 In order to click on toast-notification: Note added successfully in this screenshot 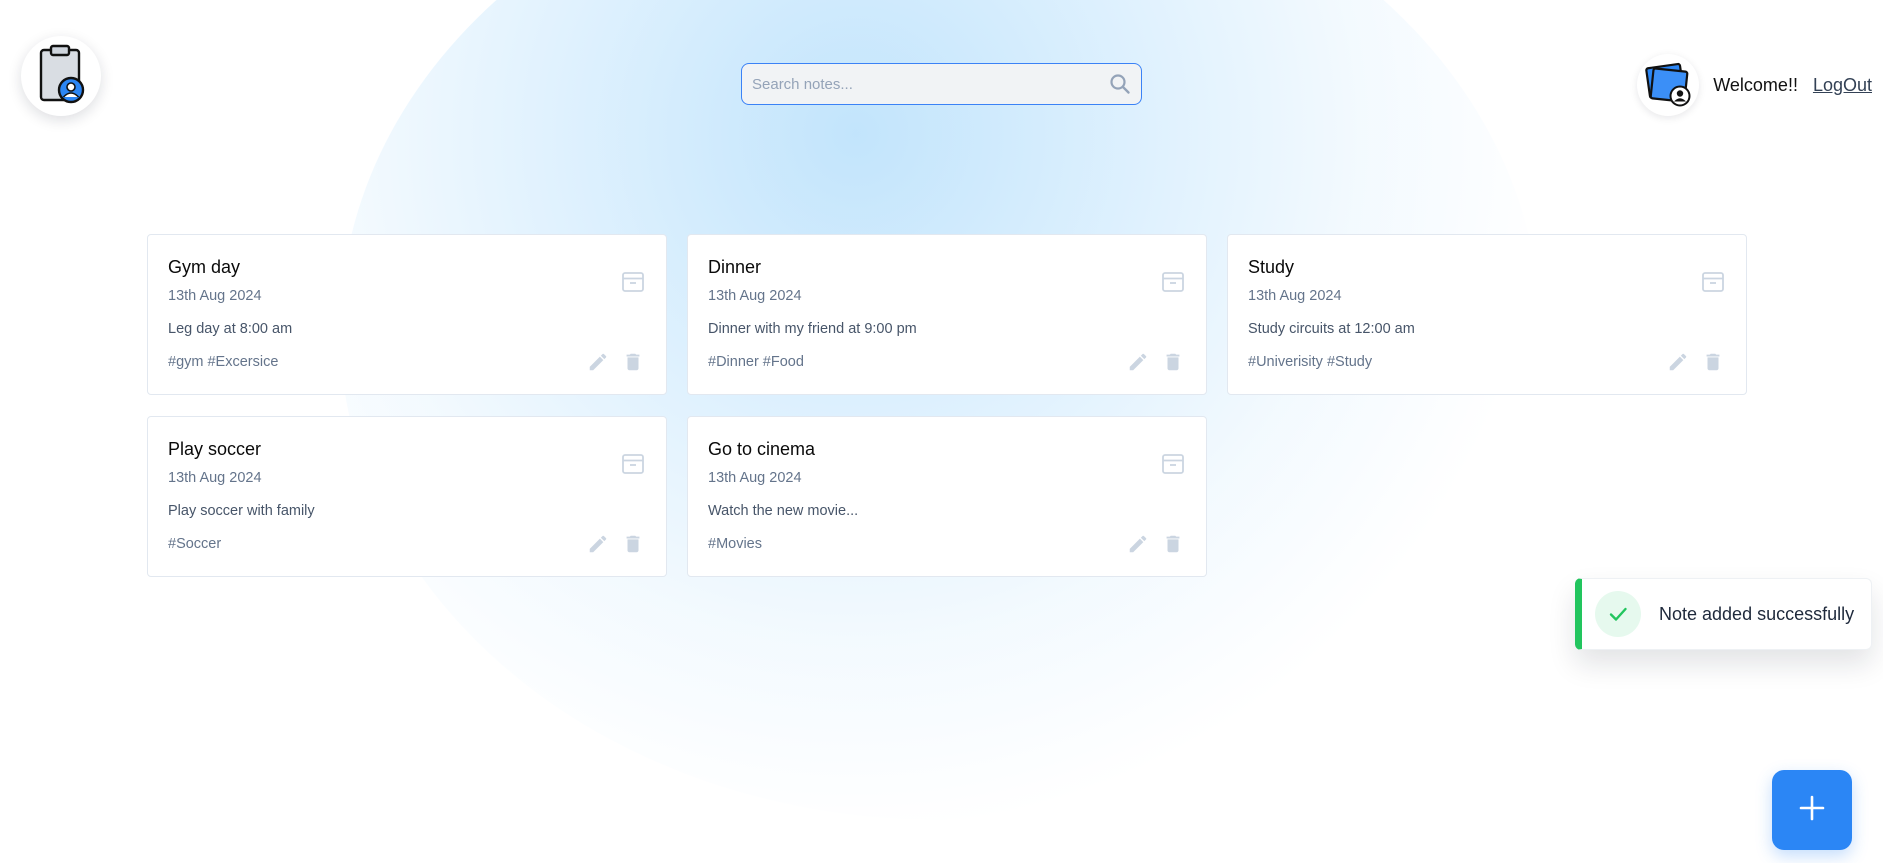, I will do `click(1723, 614)`.